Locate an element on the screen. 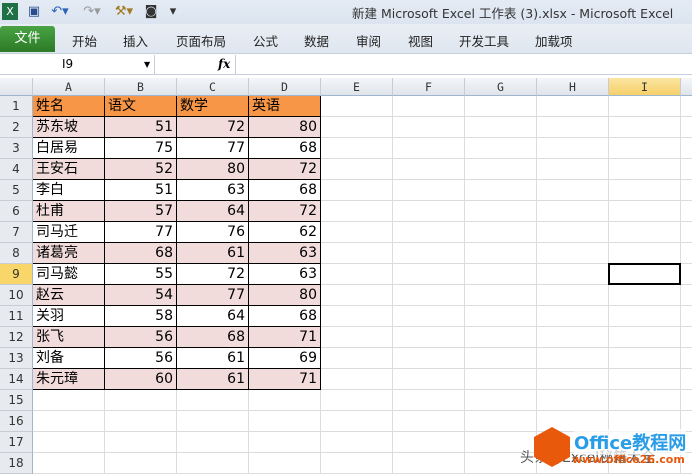  tab-formulas: 公式 is located at coordinates (265, 40).